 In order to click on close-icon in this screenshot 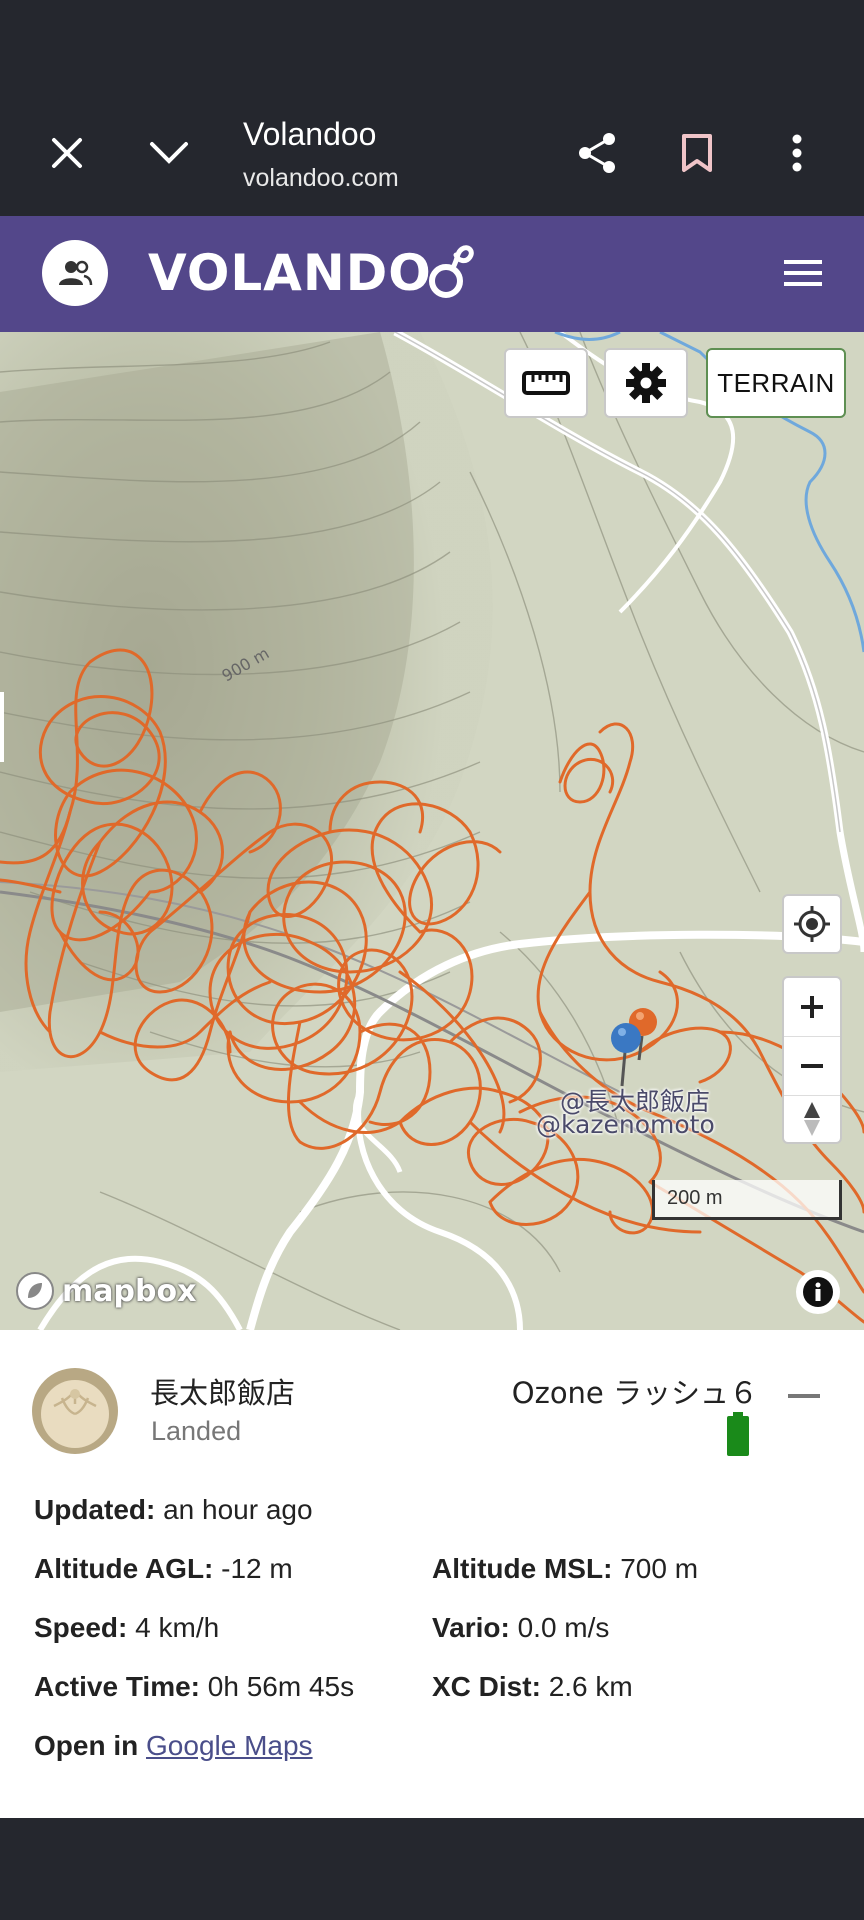, I will do `click(67, 153)`.